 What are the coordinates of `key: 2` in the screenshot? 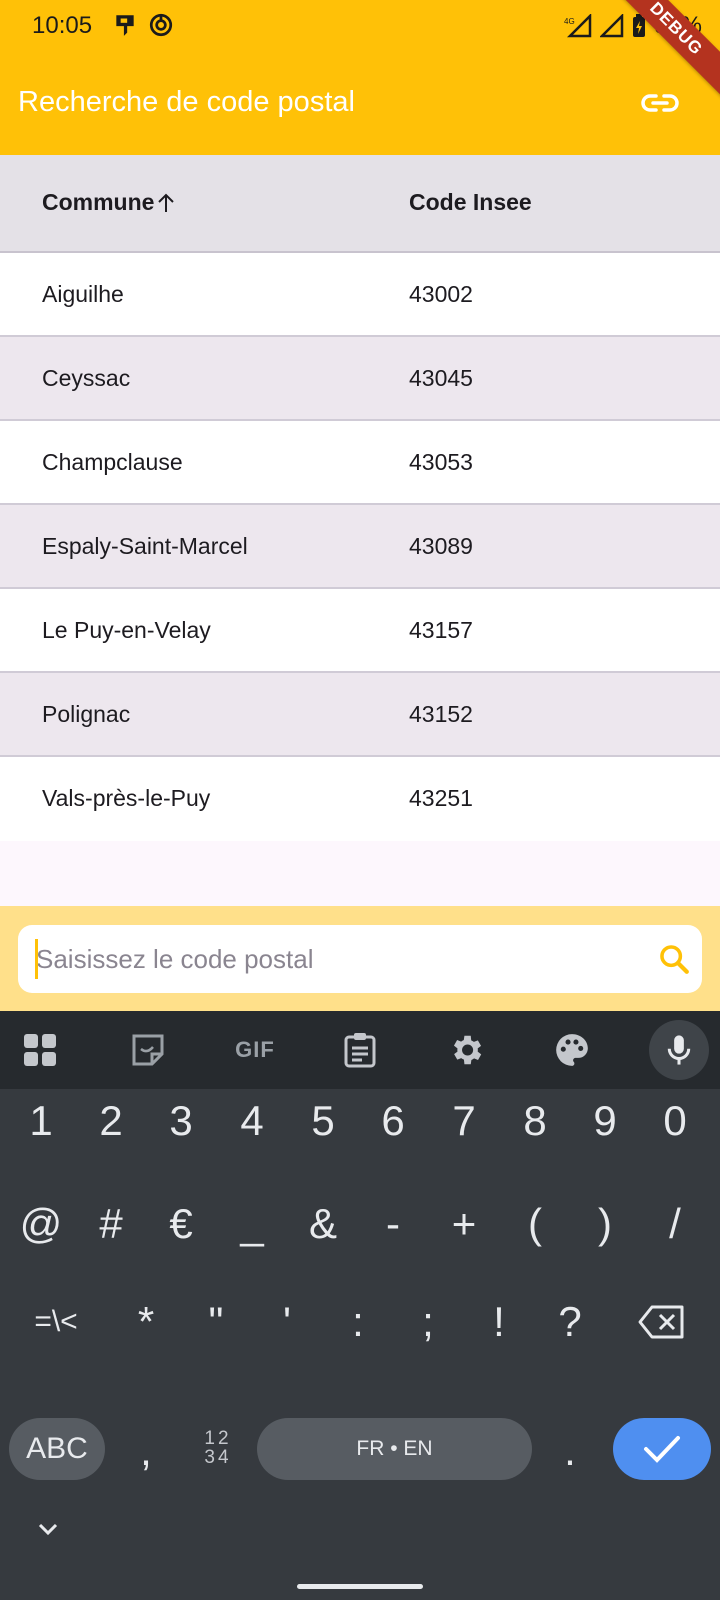 It's located at (111, 1121).